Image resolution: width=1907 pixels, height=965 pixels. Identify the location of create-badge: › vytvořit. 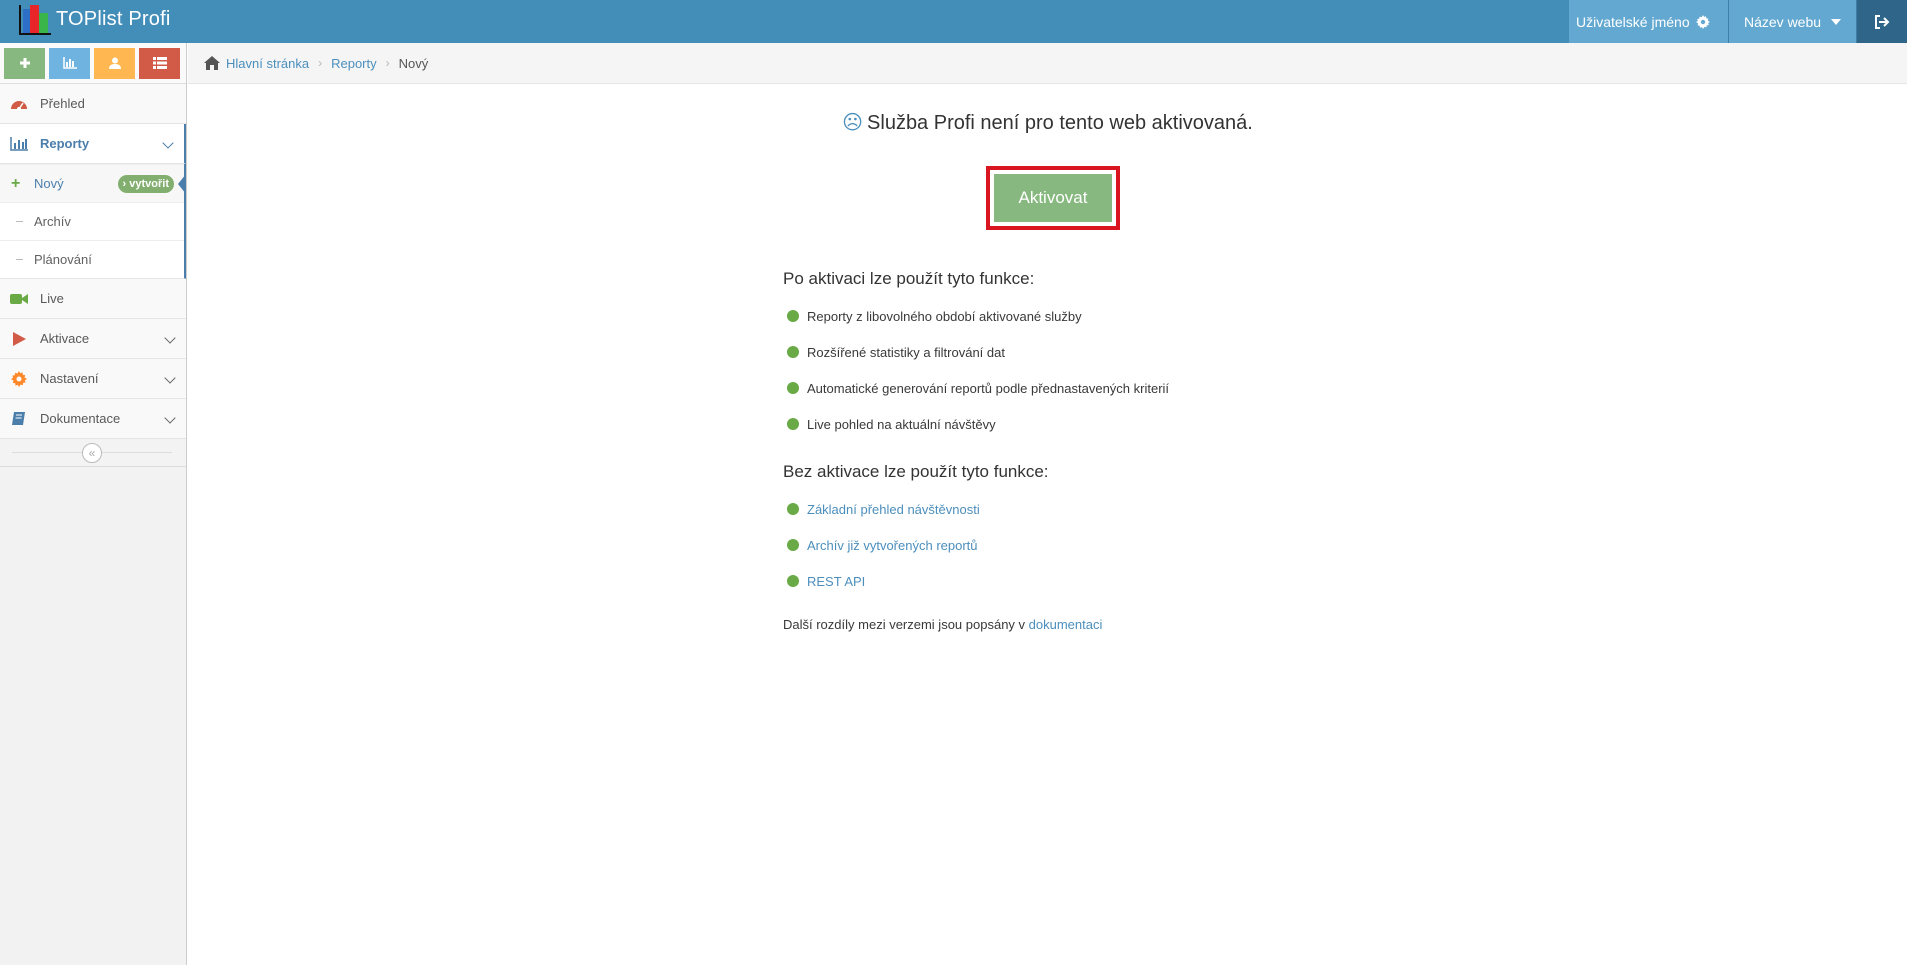
(145, 184).